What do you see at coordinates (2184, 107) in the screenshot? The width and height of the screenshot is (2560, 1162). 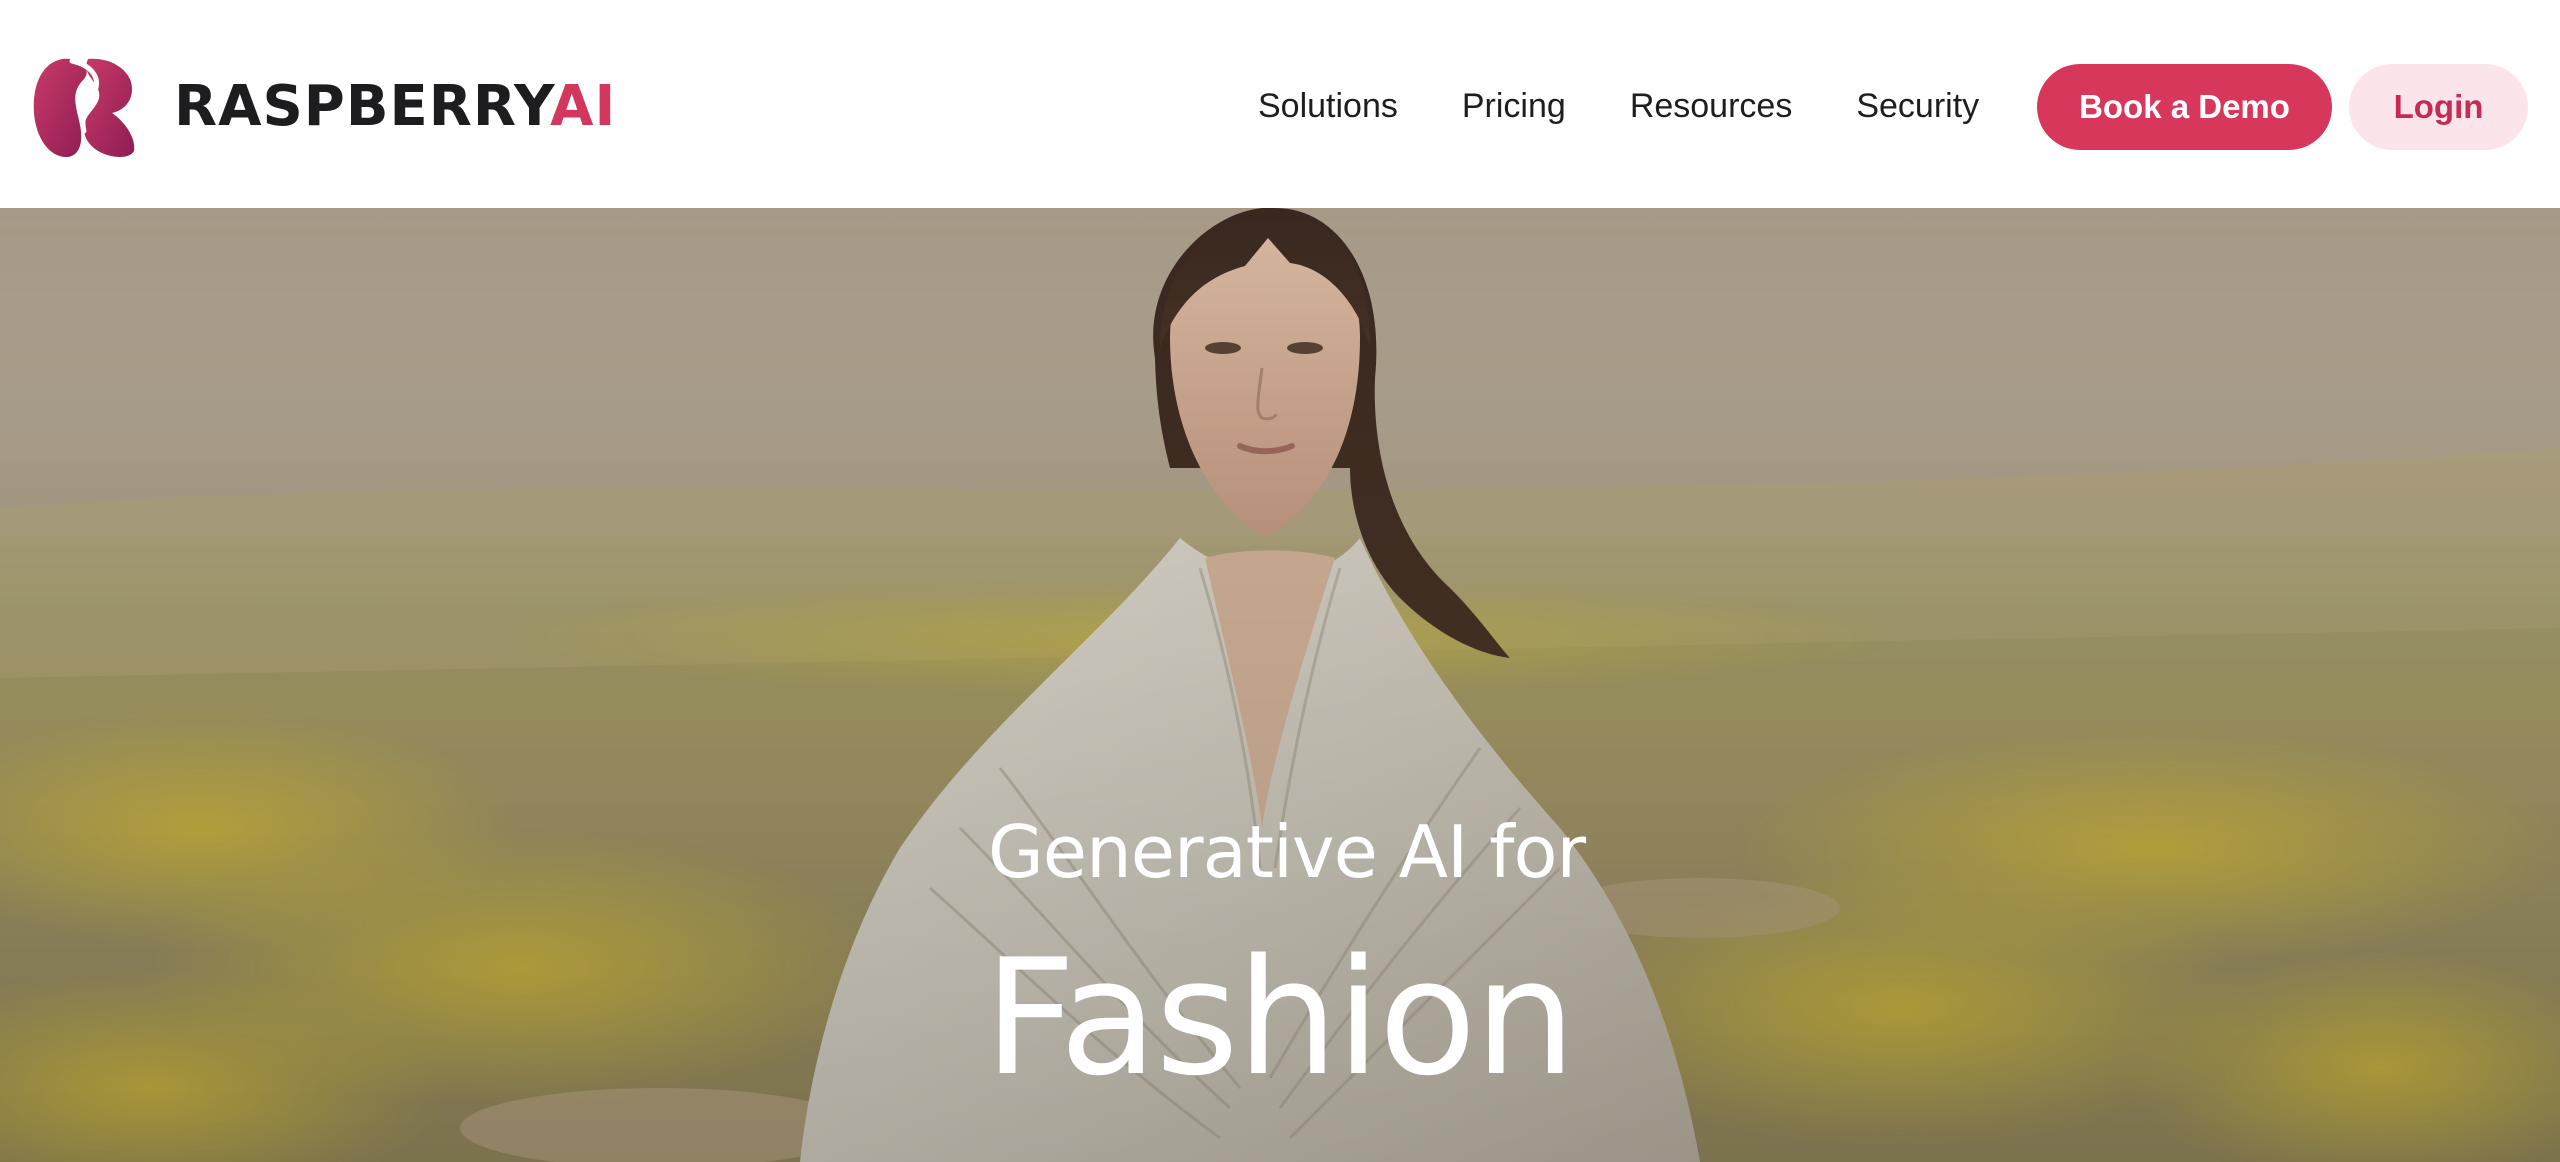 I see `book-demo-button: Book a Demo` at bounding box center [2184, 107].